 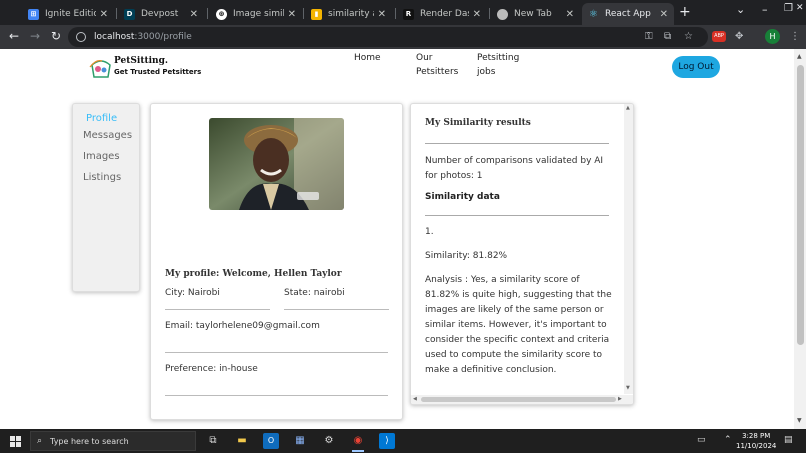 What do you see at coordinates (649, 36) in the screenshot?
I see `password-key-icon: ⚿` at bounding box center [649, 36].